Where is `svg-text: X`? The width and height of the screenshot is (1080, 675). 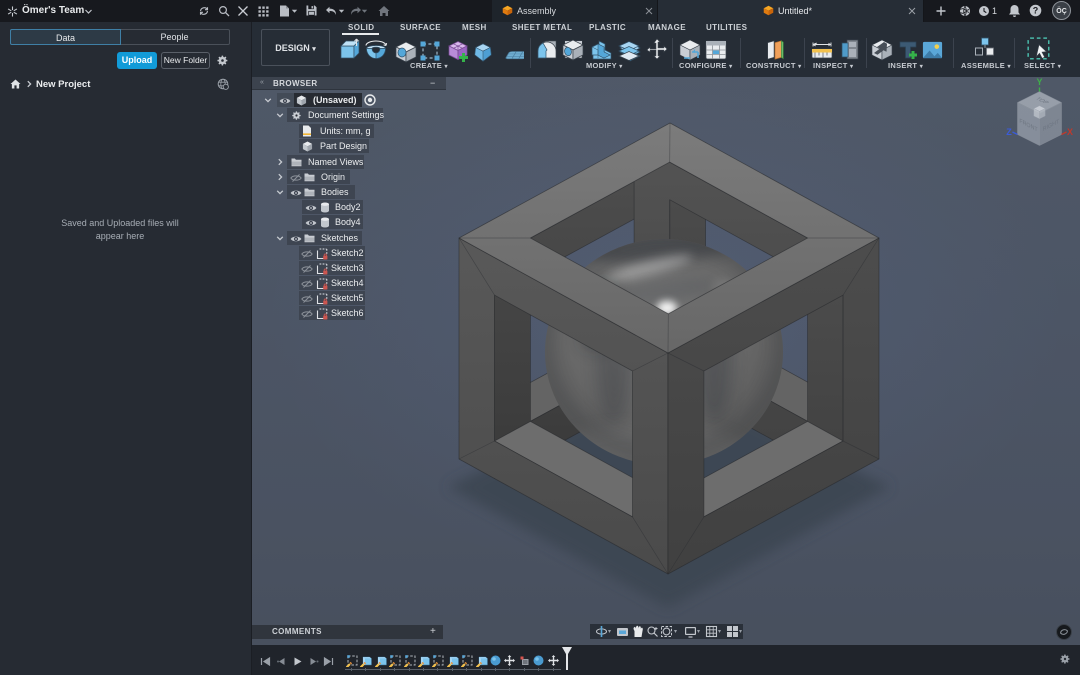
svg-text: X is located at coordinates (1070, 132).